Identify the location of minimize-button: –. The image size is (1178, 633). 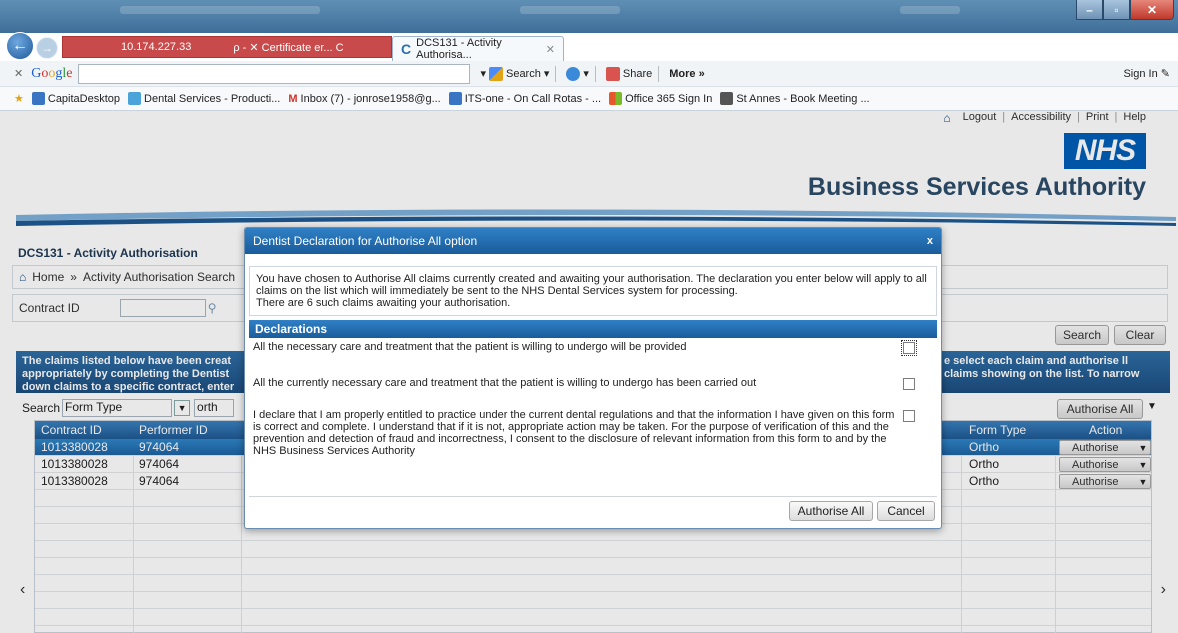
(1089, 10).